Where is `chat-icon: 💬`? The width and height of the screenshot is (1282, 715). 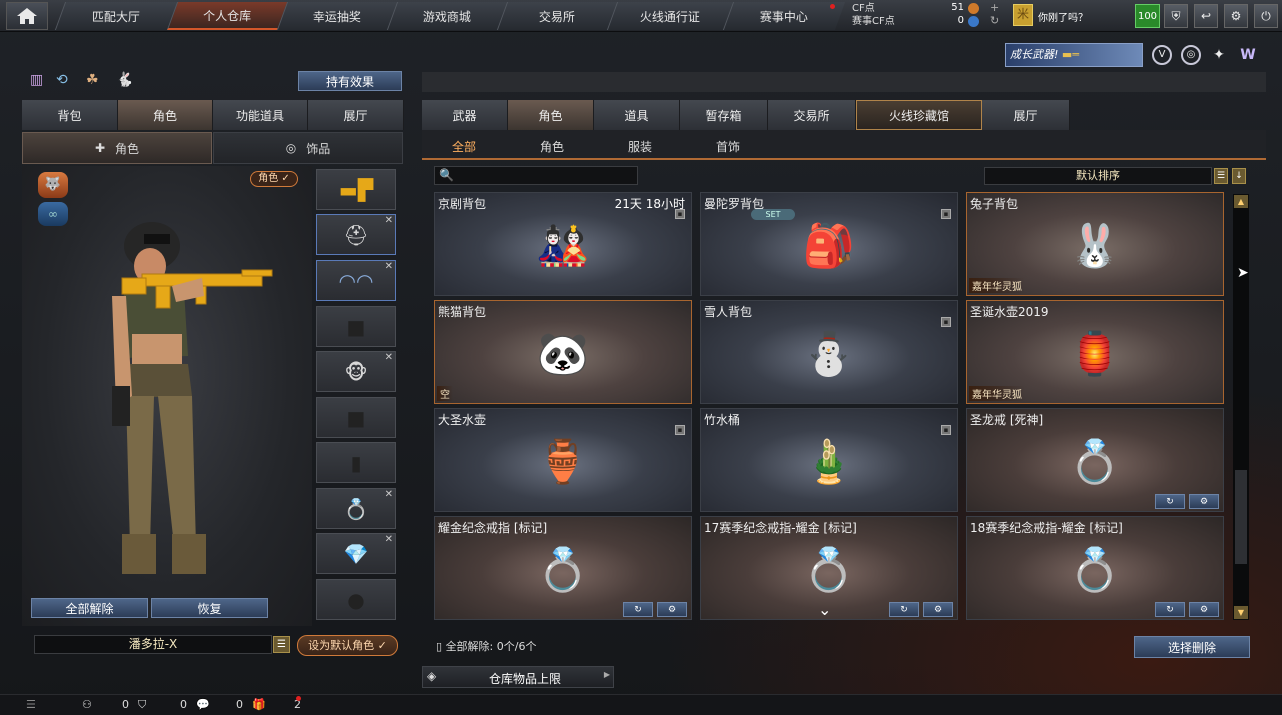
chat-icon: 💬 is located at coordinates (203, 704).